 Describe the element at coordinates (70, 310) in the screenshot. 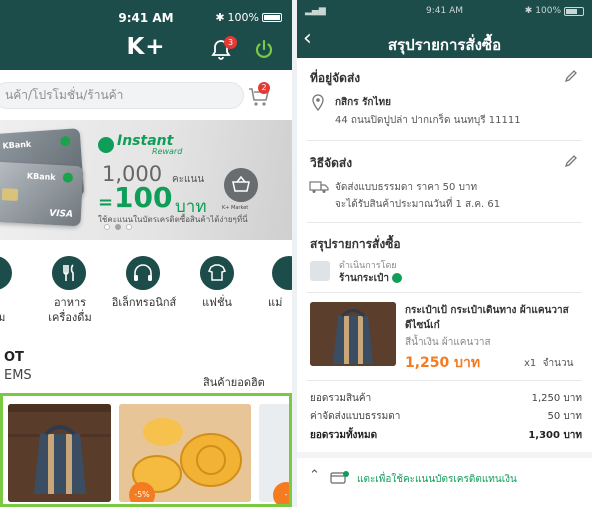

I see `category-label-food: อาหาร เครื่องดื่ม` at that location.